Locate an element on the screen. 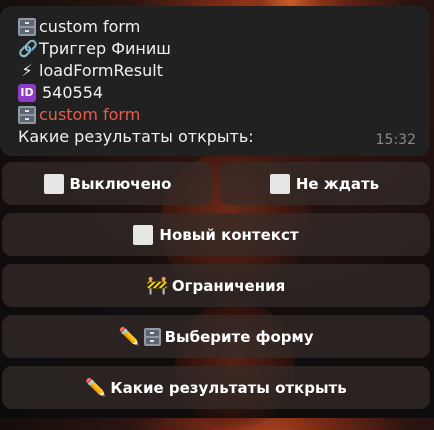 Image resolution: width=434 pixels, height=430 pixels. select-form-button: ✏️ Выберите форму is located at coordinates (216, 336).